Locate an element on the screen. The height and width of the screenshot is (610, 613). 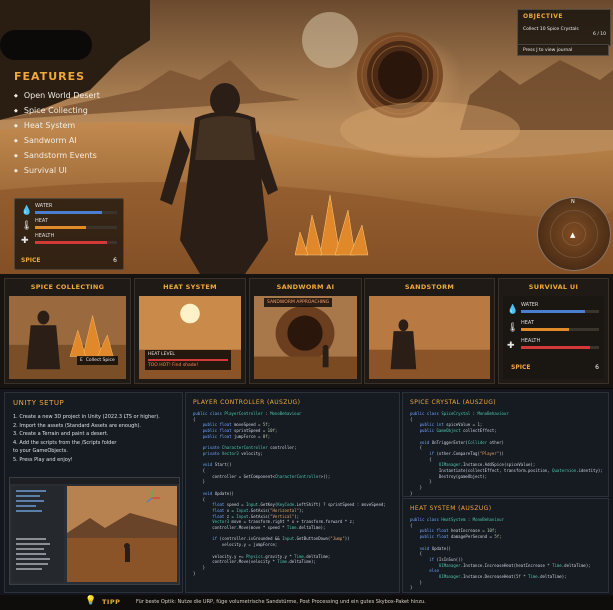
panel-title: SURVIVAL UI is located at coordinates (553, 287).